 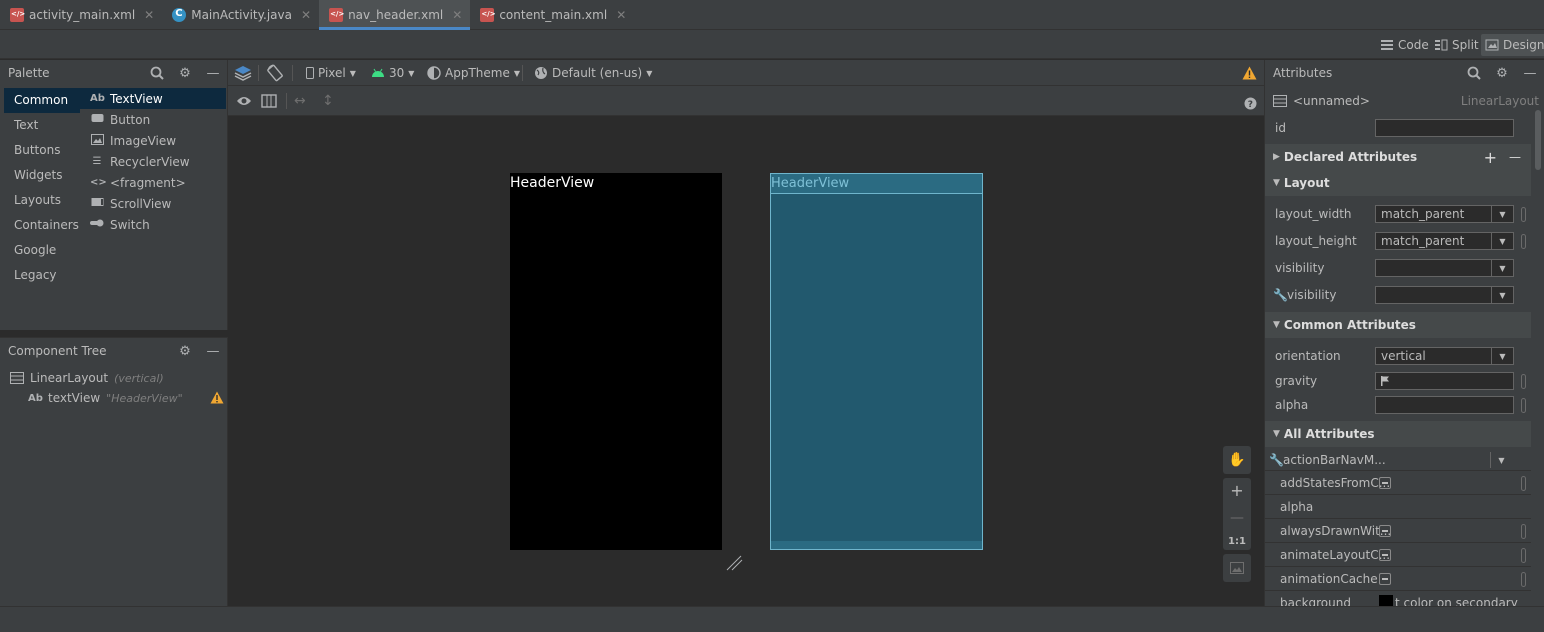 What do you see at coordinates (552, 183) in the screenshot?
I see `headerview-text: HeaderView` at bounding box center [552, 183].